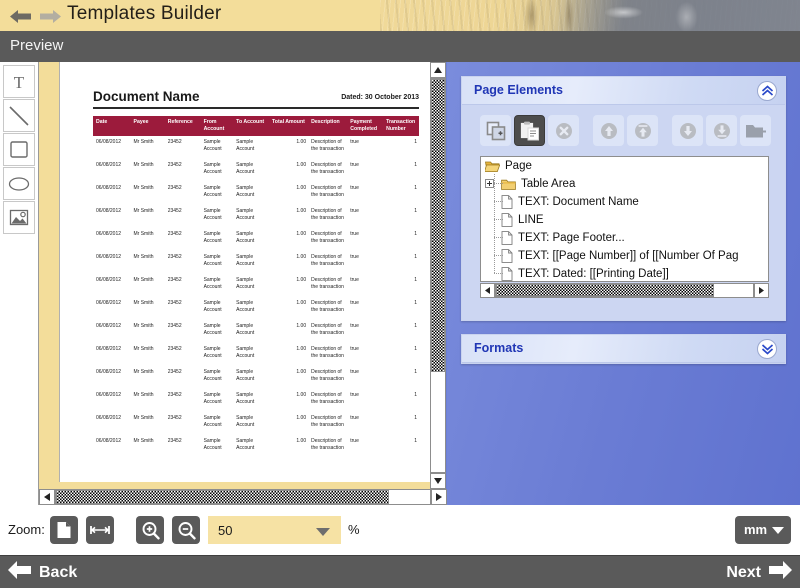  Describe the element at coordinates (489, 183) in the screenshot. I see `tree-expand-plus-icon` at that location.